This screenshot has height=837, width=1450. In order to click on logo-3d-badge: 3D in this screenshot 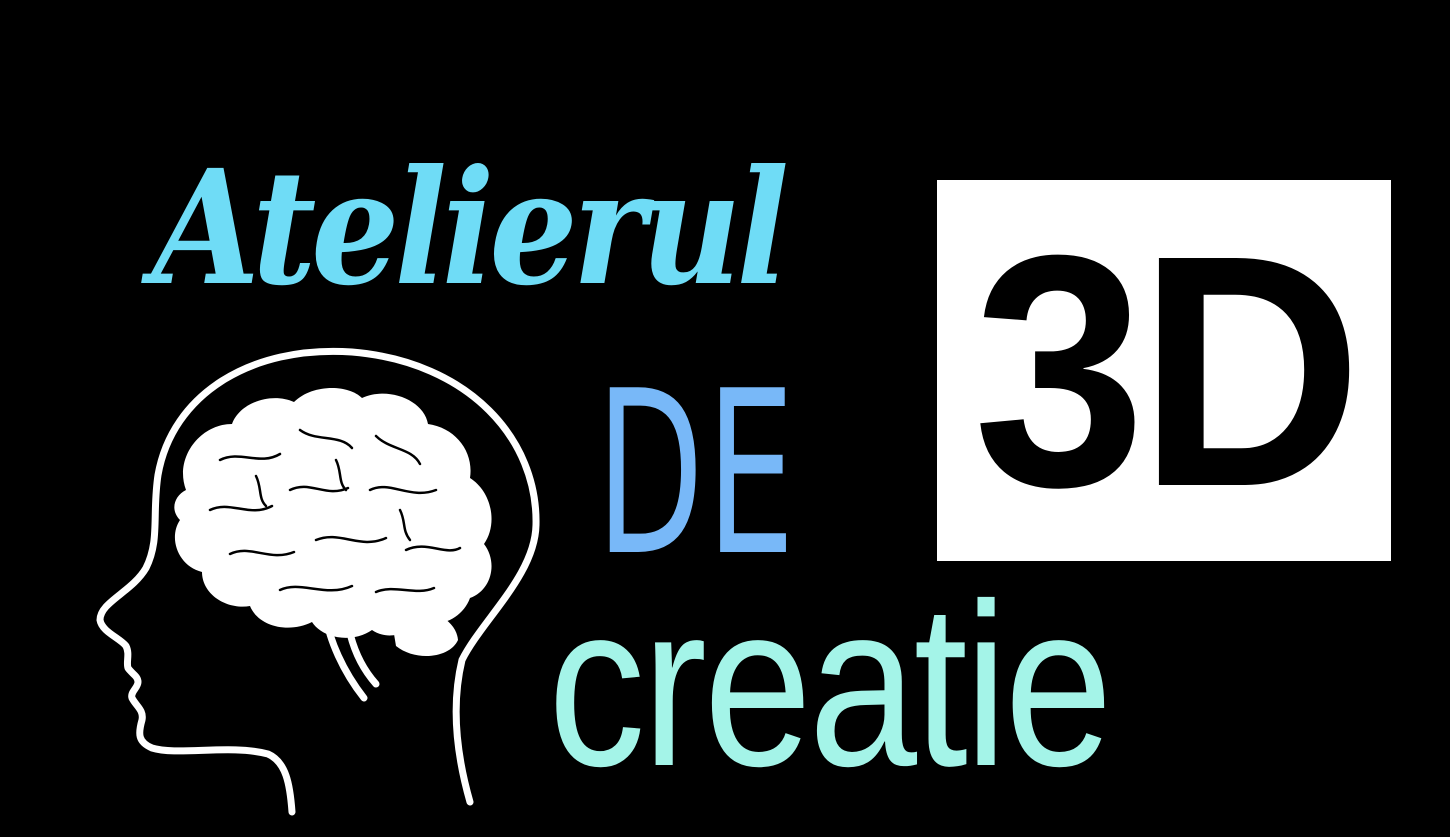, I will do `click(1164, 370)`.